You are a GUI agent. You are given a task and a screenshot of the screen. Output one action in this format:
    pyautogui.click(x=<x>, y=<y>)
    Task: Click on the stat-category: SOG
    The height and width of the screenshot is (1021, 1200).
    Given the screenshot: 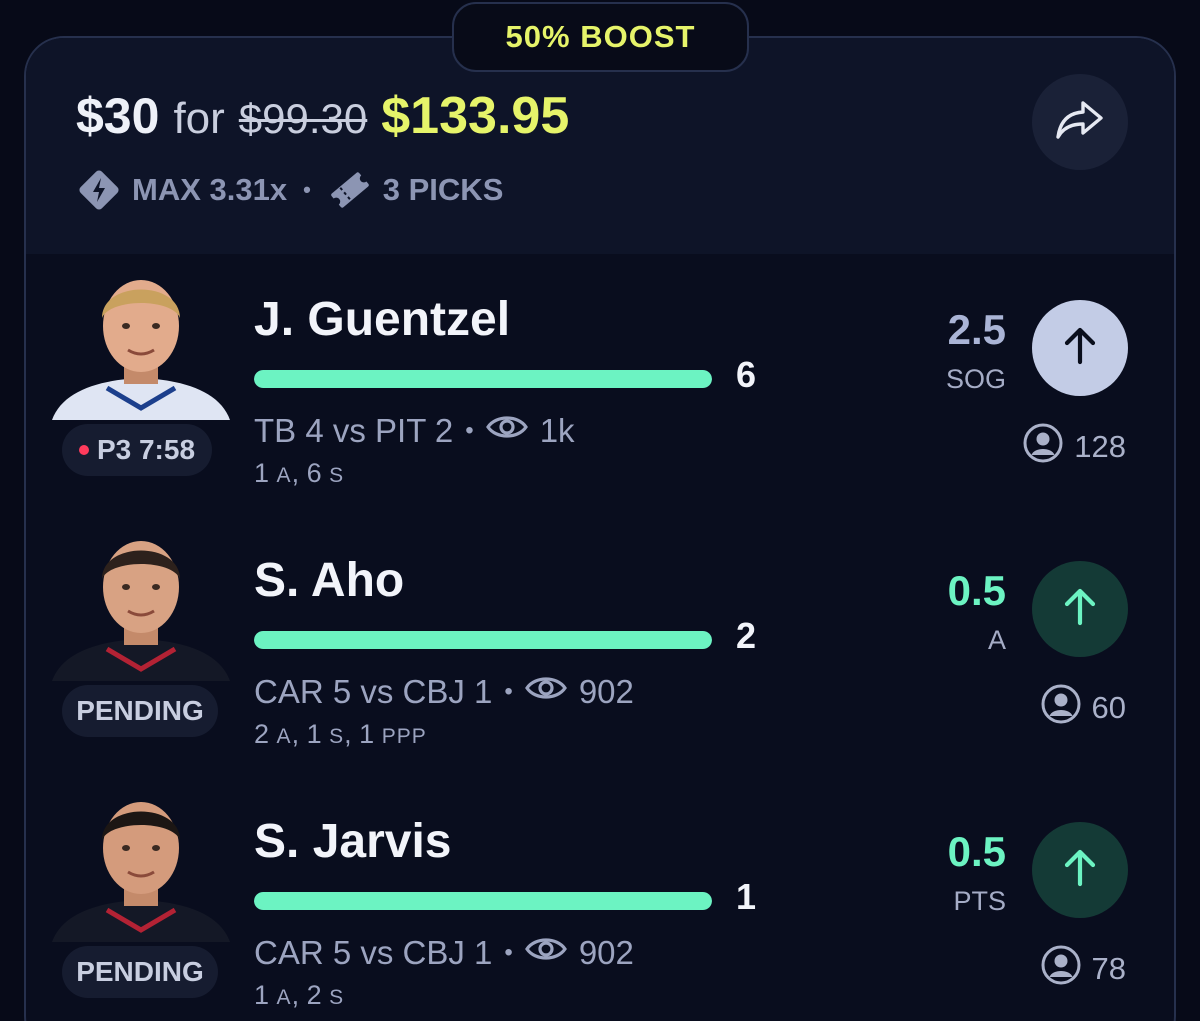 What is the action you would take?
    pyautogui.click(x=975, y=379)
    